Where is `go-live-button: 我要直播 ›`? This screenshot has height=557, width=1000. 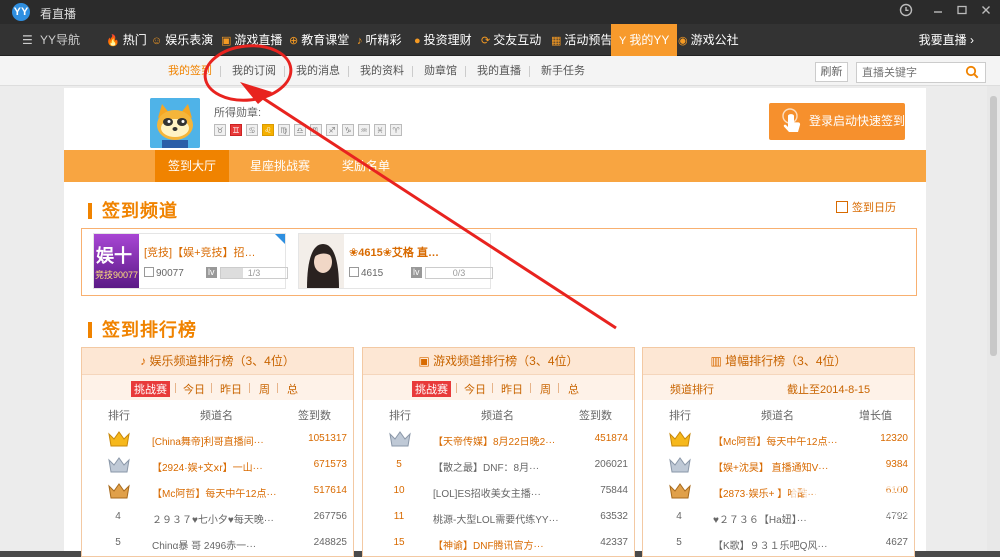 go-live-button: 我要直播 › is located at coordinates (946, 40).